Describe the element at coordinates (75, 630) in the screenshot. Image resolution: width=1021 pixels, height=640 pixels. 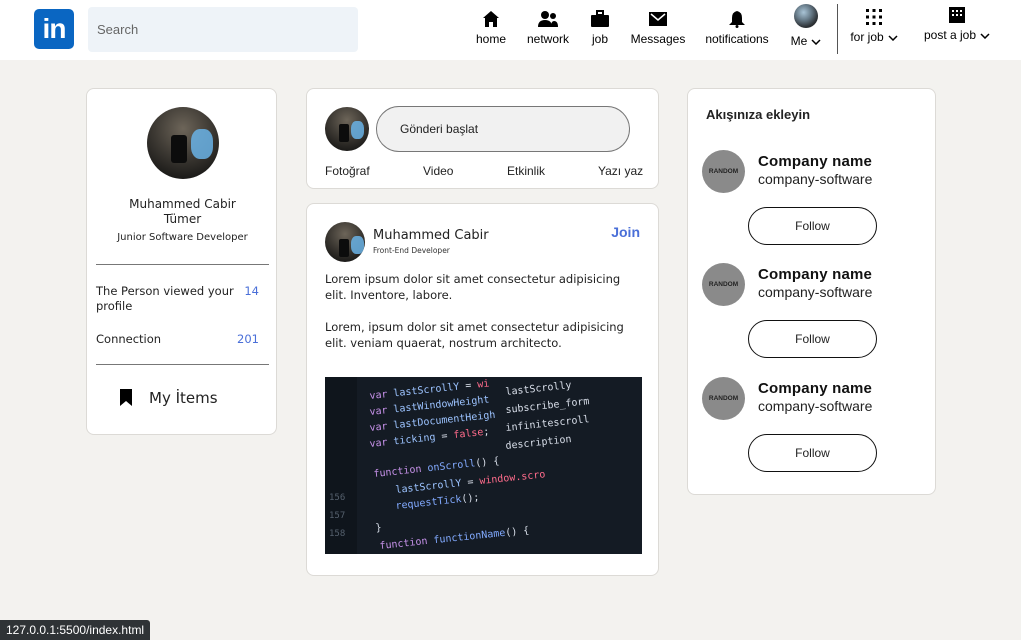
I see `status-bar-url: 127.0.0.1:5500/index.html` at that location.